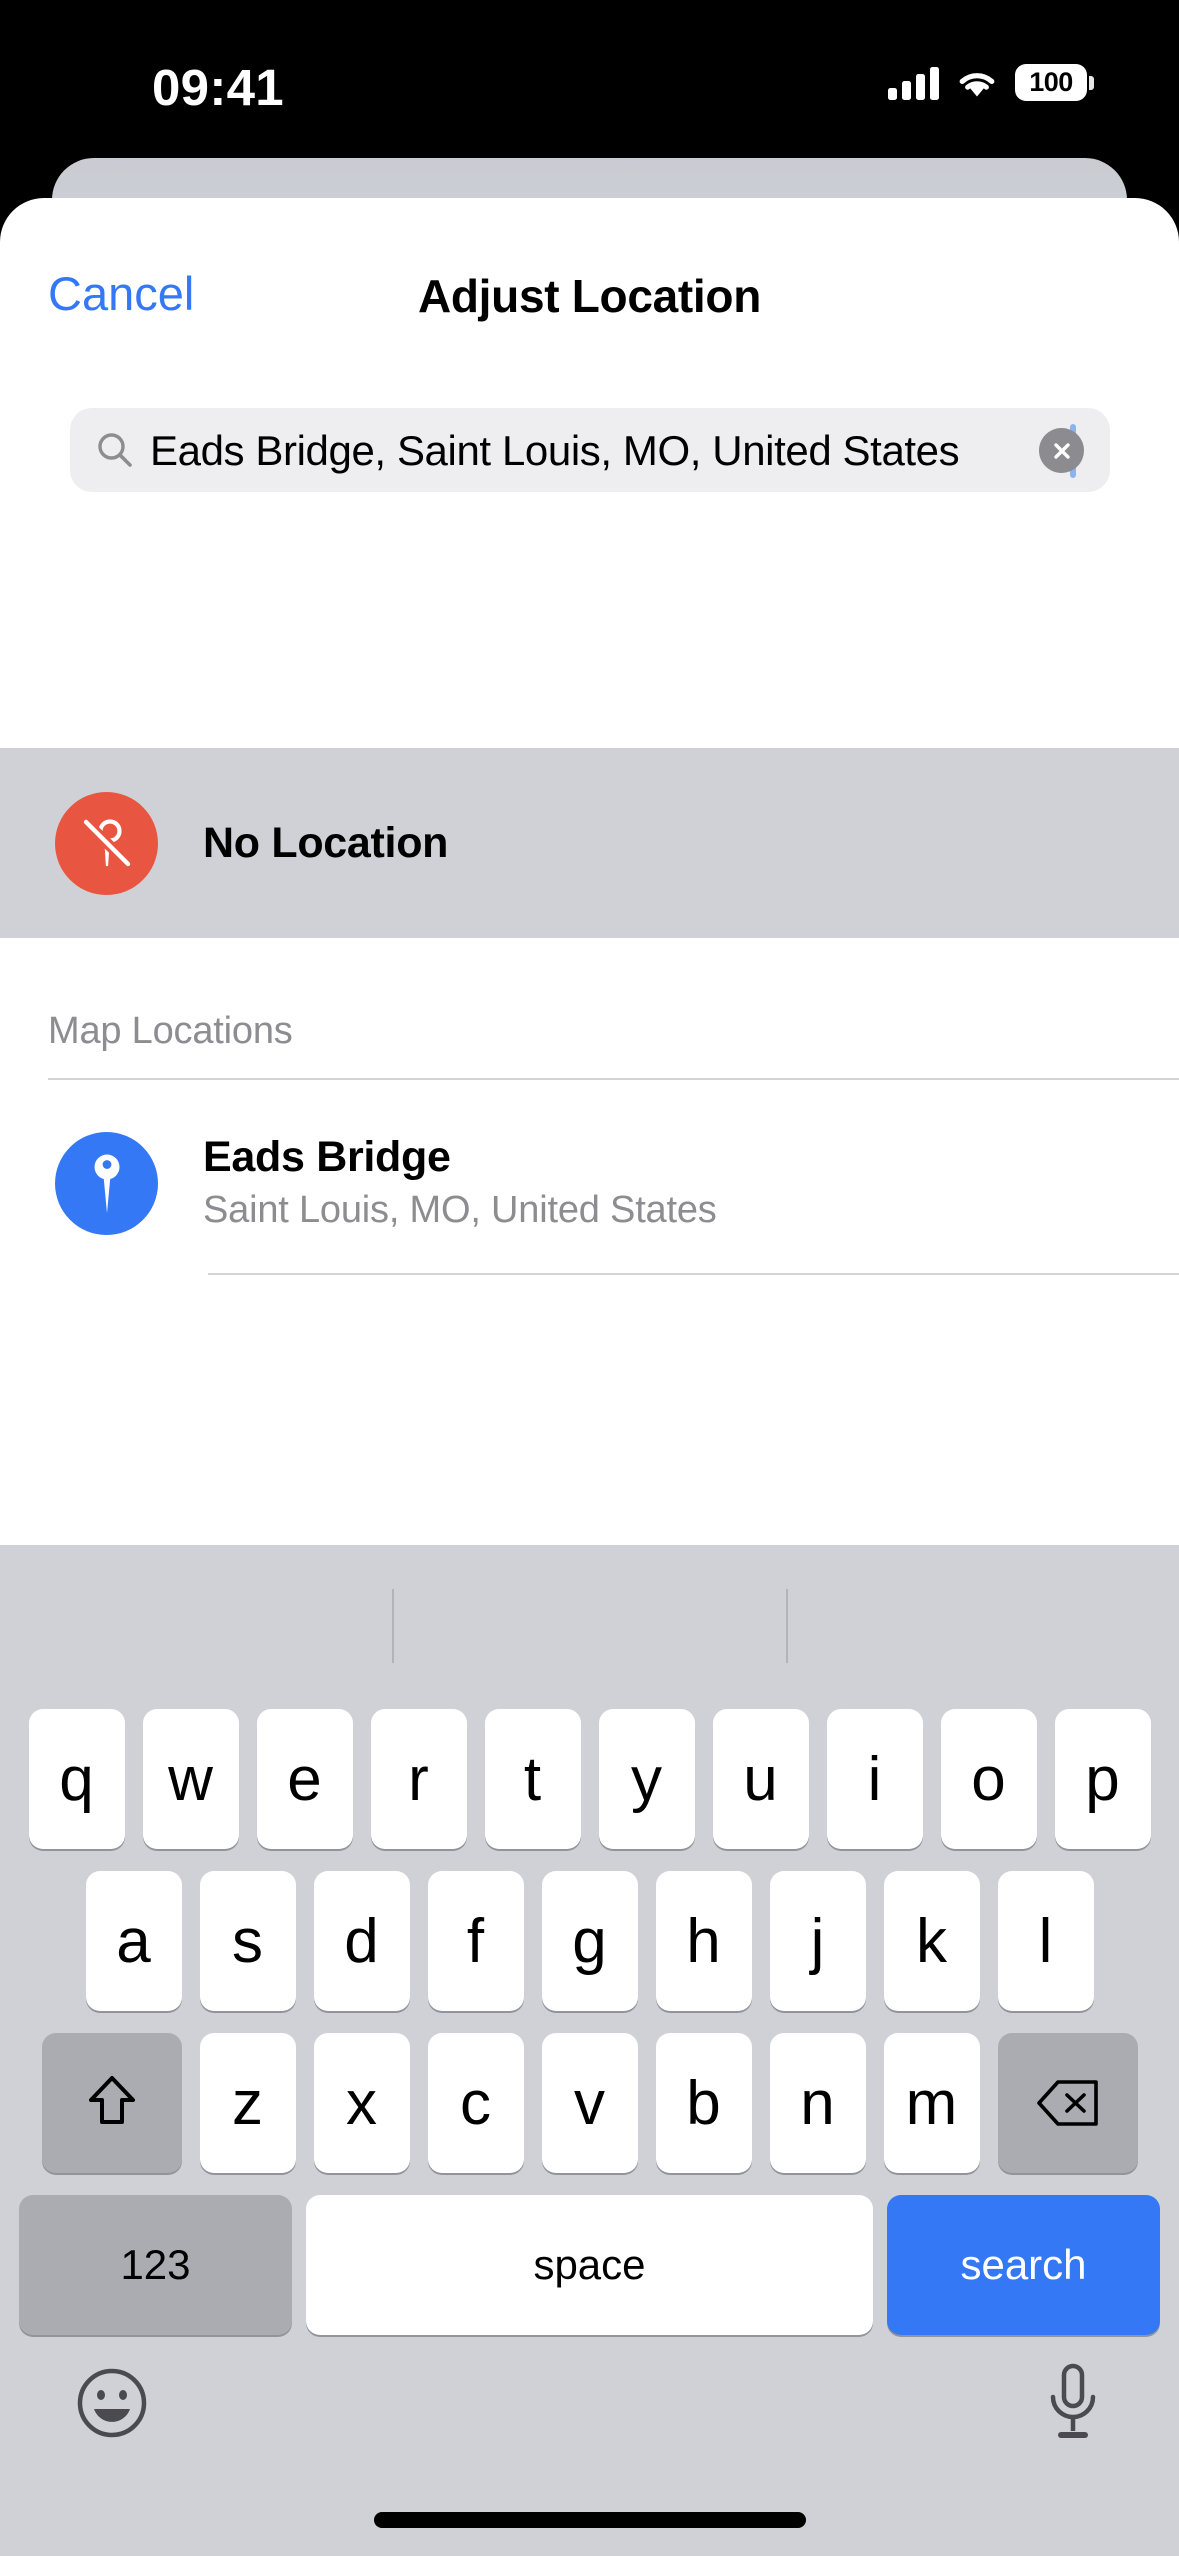 The width and height of the screenshot is (1179, 2556). Describe the element at coordinates (111, 2100) in the screenshot. I see `shift-arrow-icon` at that location.